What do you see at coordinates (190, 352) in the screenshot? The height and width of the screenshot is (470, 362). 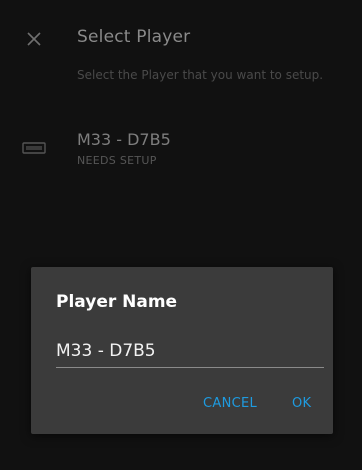 I see `player-name-input: M33 - D7B5` at bounding box center [190, 352].